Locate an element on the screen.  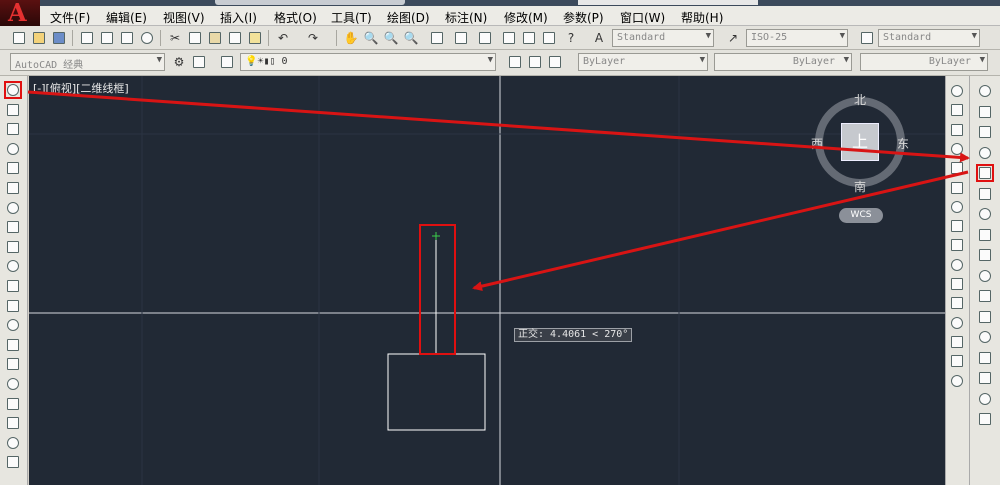
snap-endpoint-icon is located at coordinates (985, 132).